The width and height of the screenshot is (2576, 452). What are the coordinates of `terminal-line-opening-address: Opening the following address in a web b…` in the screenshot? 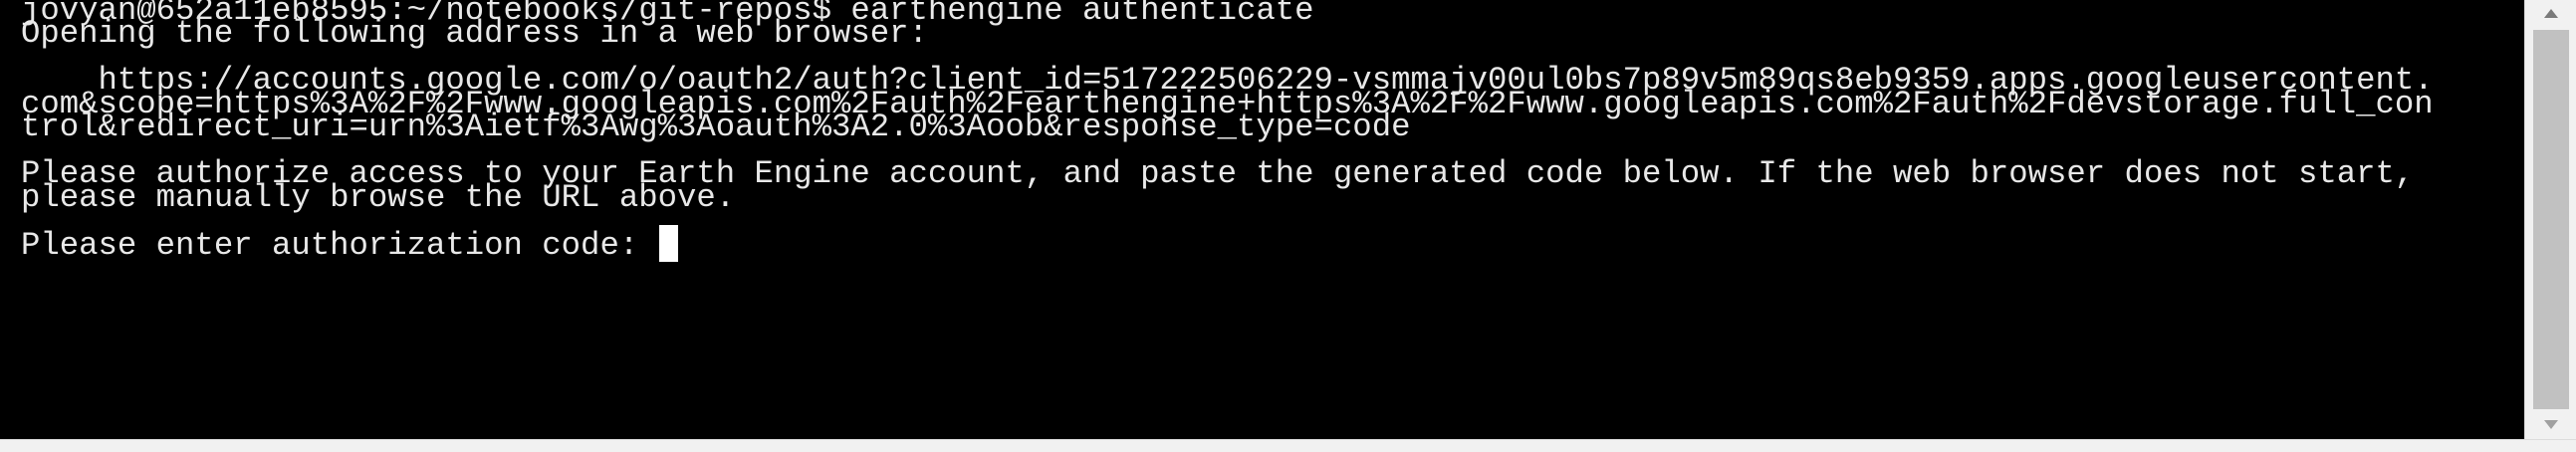 It's located at (474, 33).